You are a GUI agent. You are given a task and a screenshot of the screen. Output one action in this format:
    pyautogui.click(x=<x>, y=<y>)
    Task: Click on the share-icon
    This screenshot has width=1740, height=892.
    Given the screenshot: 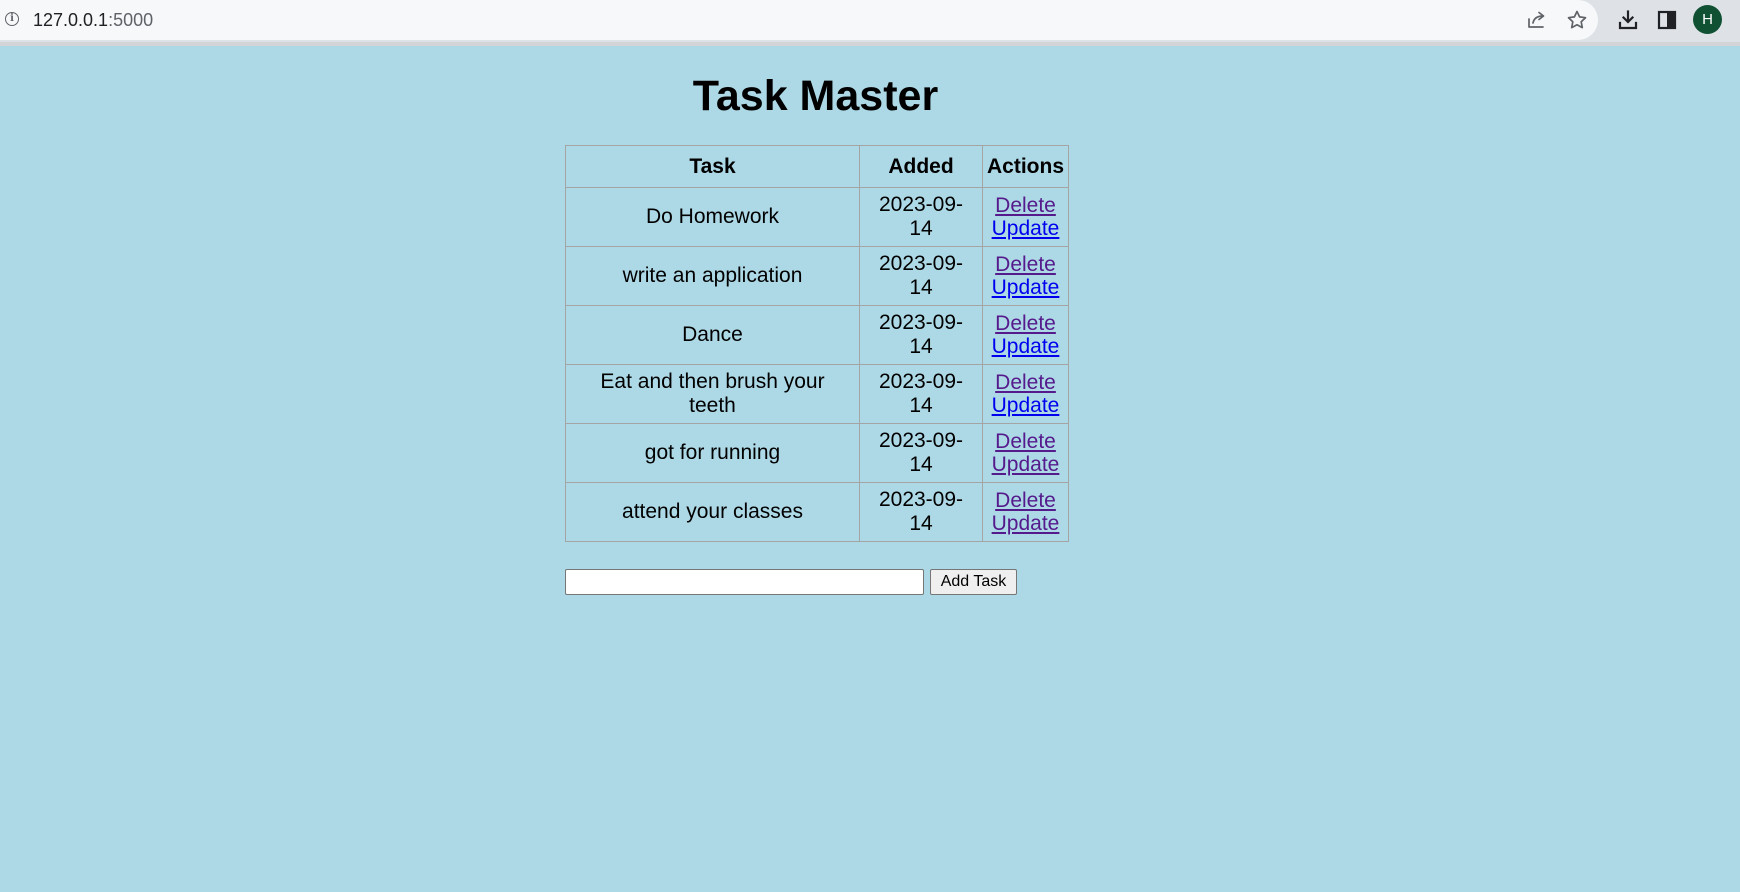 What is the action you would take?
    pyautogui.click(x=1537, y=20)
    